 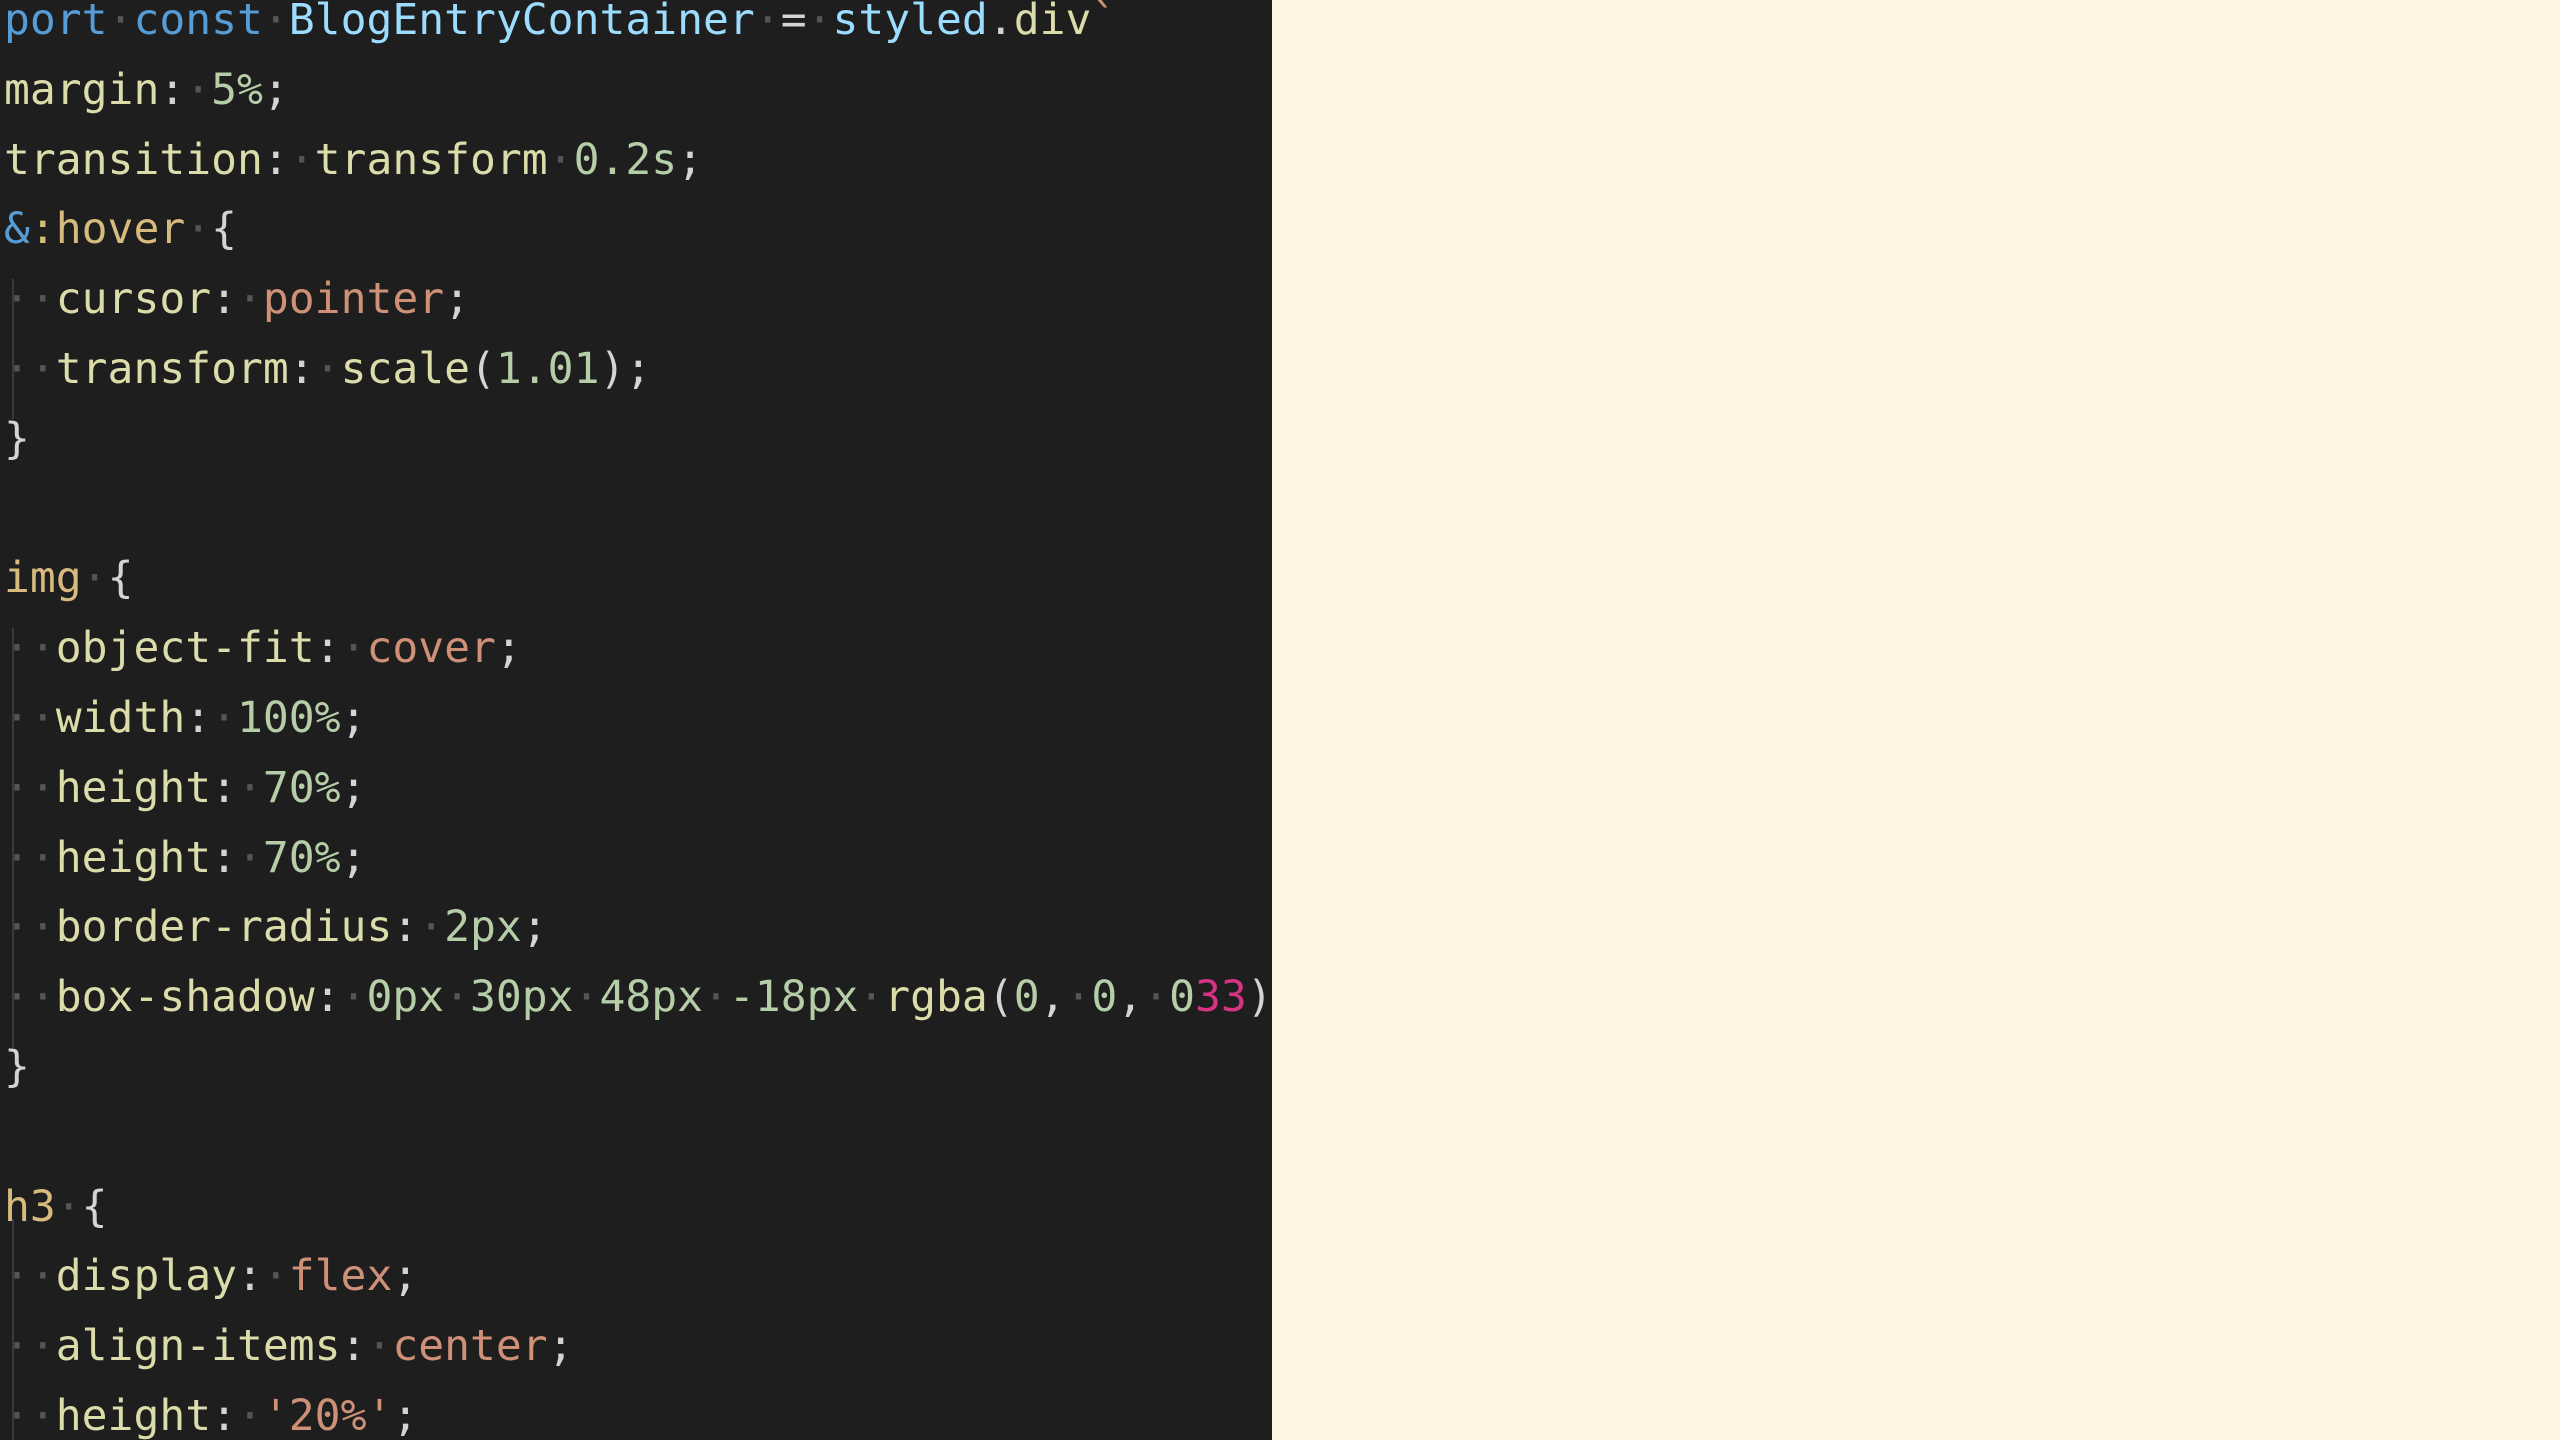 I want to click on code-line: ··object-fit:·cover;, so click(x=263, y=649).